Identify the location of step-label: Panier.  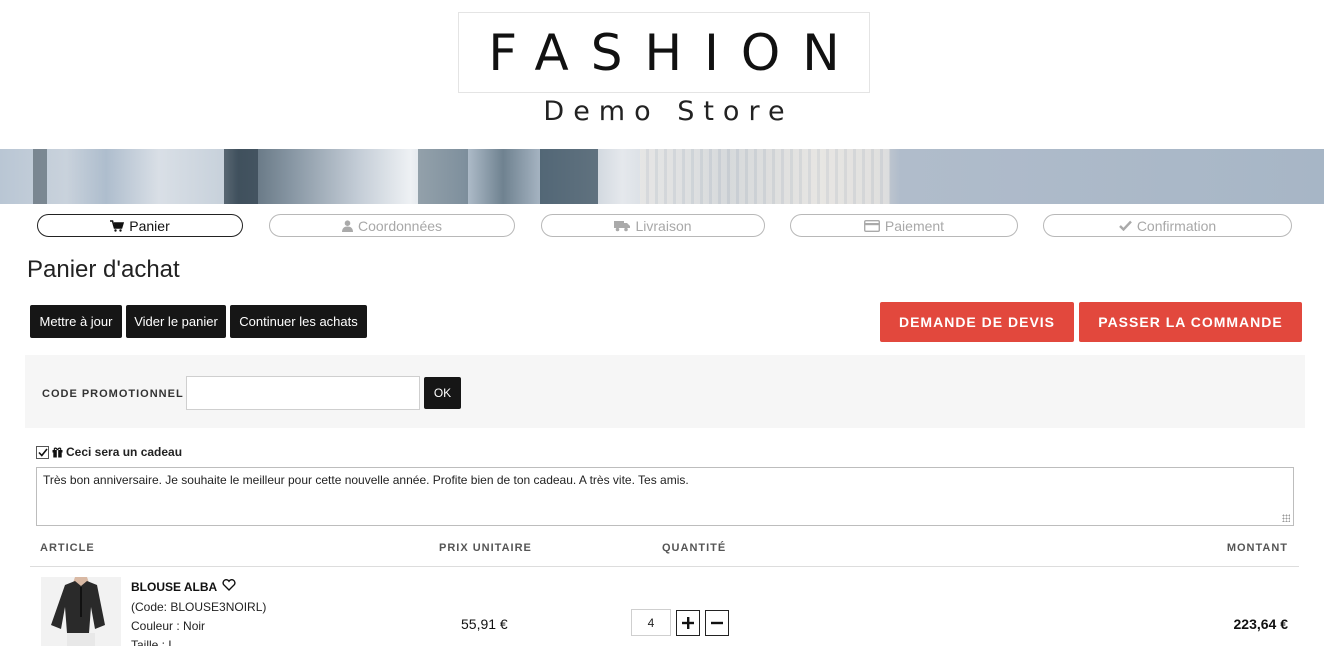
(149, 225).